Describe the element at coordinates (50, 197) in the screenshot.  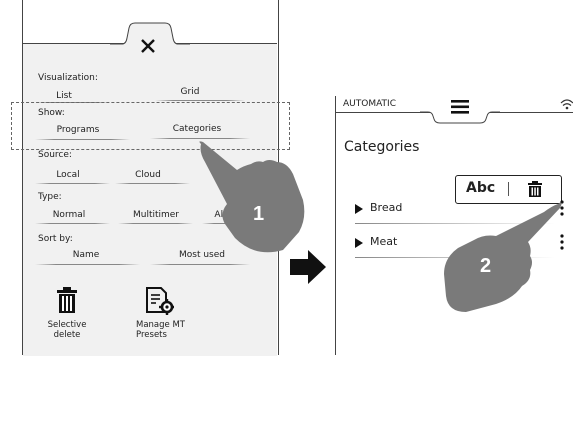
I see `type-label: Type:` at that location.